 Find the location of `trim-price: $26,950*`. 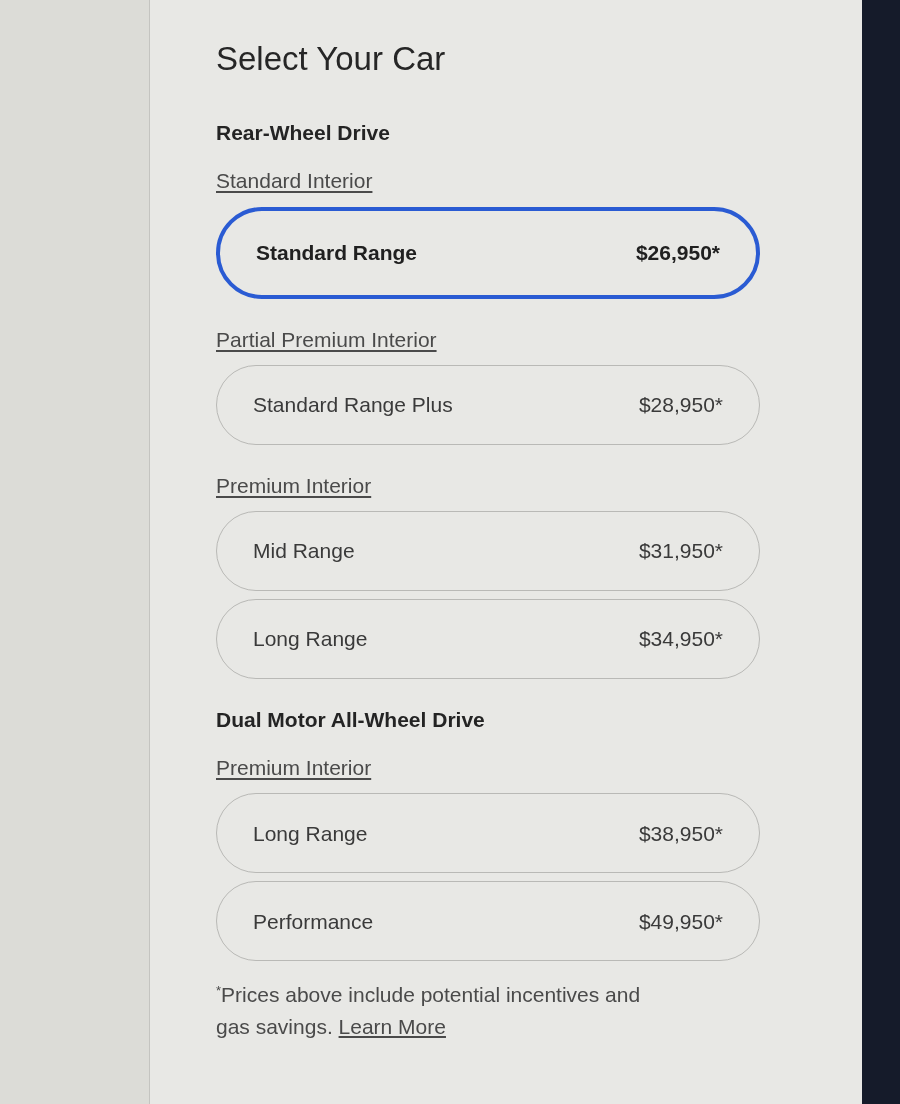

trim-price: $26,950* is located at coordinates (677, 252).